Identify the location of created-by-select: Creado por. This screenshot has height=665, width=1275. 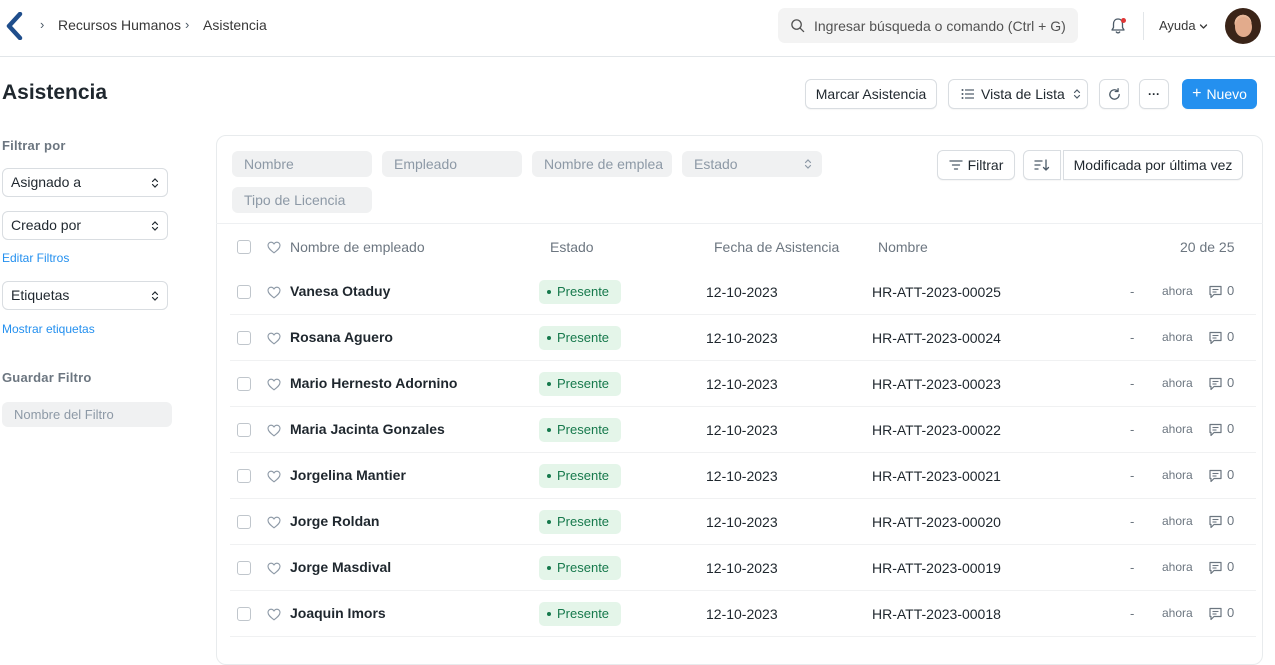
(85, 225).